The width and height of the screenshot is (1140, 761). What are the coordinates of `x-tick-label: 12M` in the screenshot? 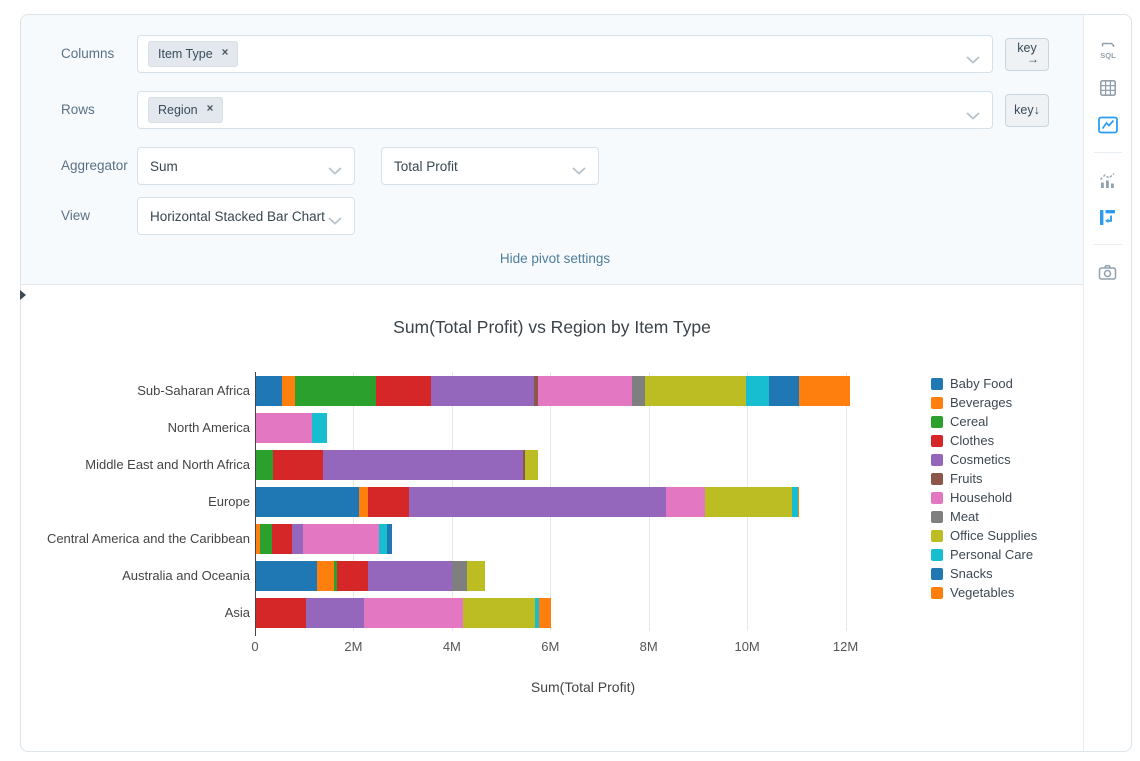 It's located at (845, 646).